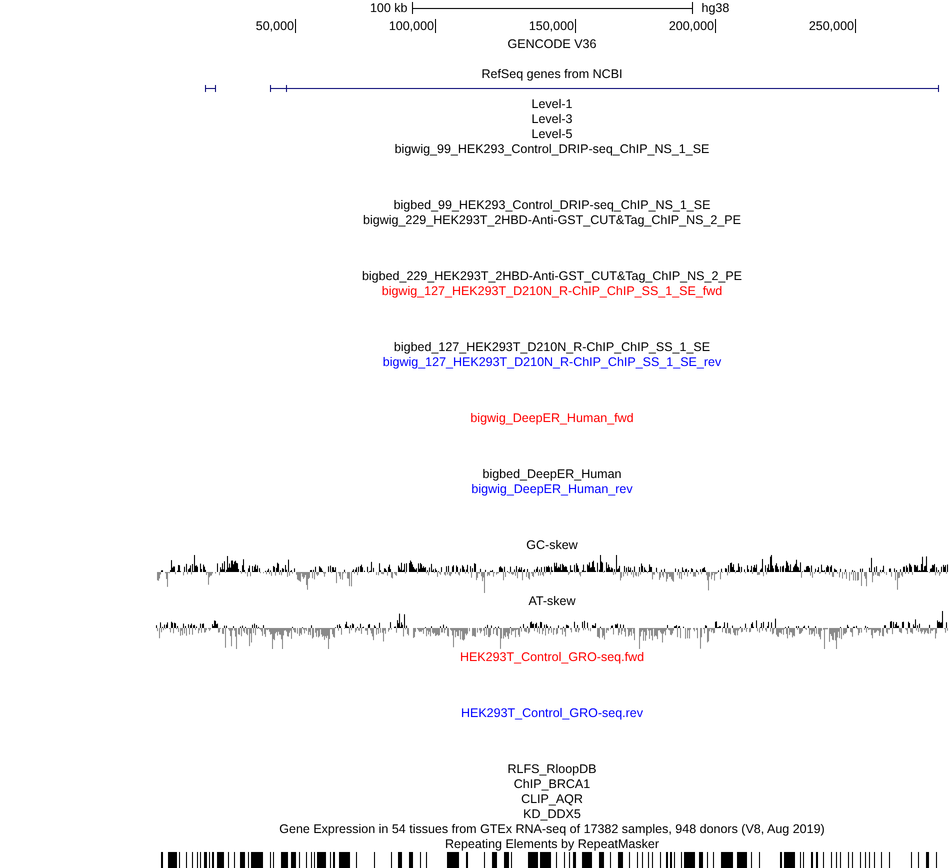 This screenshot has height=868, width=950. What do you see at coordinates (552, 657) in the screenshot?
I see `track-label: HEK293T_Control_GRO-seq.fwd` at bounding box center [552, 657].